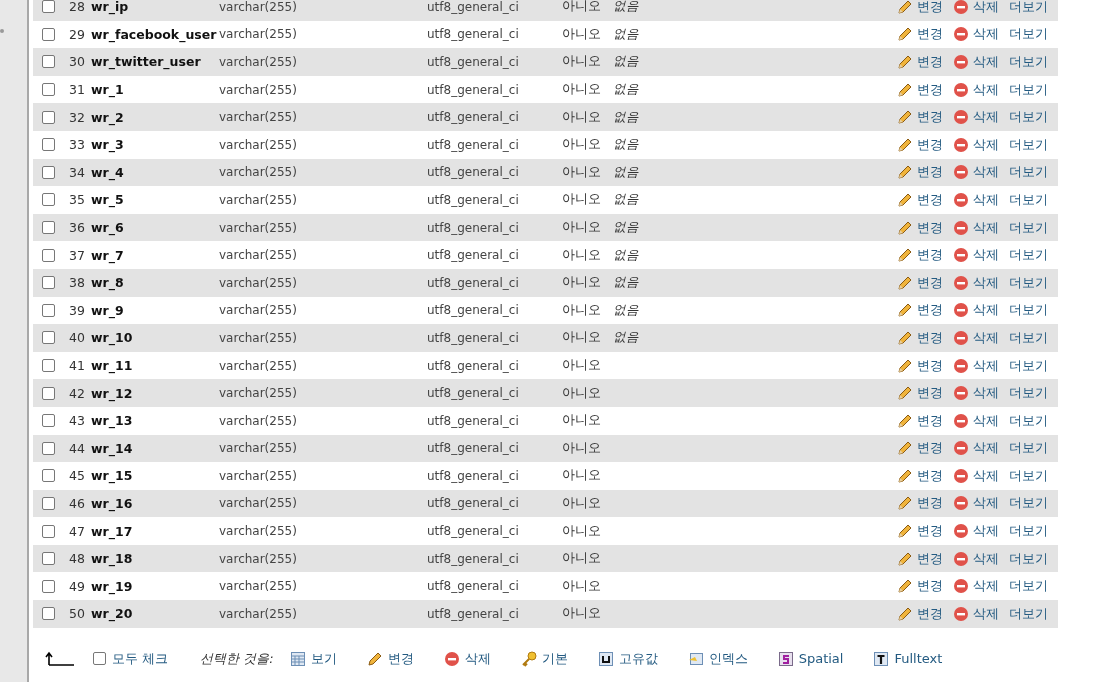 This screenshot has height=682, width=1094. What do you see at coordinates (810, 658) in the screenshot?
I see `spatial-button: Spatial` at bounding box center [810, 658].